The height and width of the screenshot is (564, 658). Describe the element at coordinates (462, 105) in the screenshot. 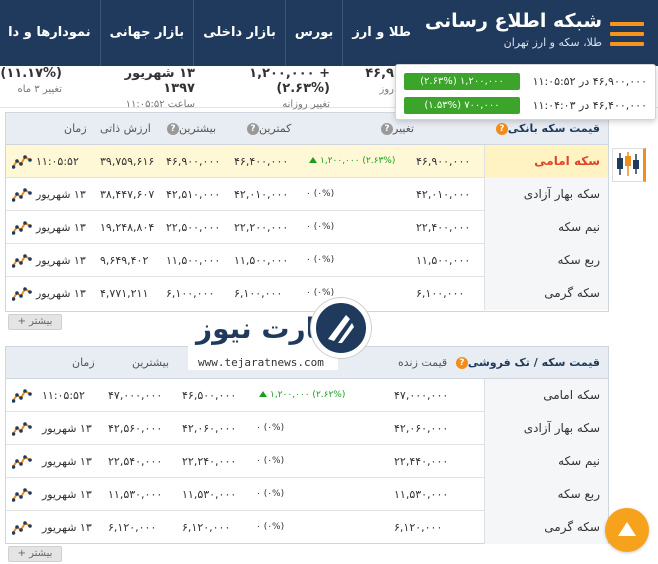

I see `popup-change-pill: ۷۰۰,۰۰۰ (۱.۵۳%)` at that location.